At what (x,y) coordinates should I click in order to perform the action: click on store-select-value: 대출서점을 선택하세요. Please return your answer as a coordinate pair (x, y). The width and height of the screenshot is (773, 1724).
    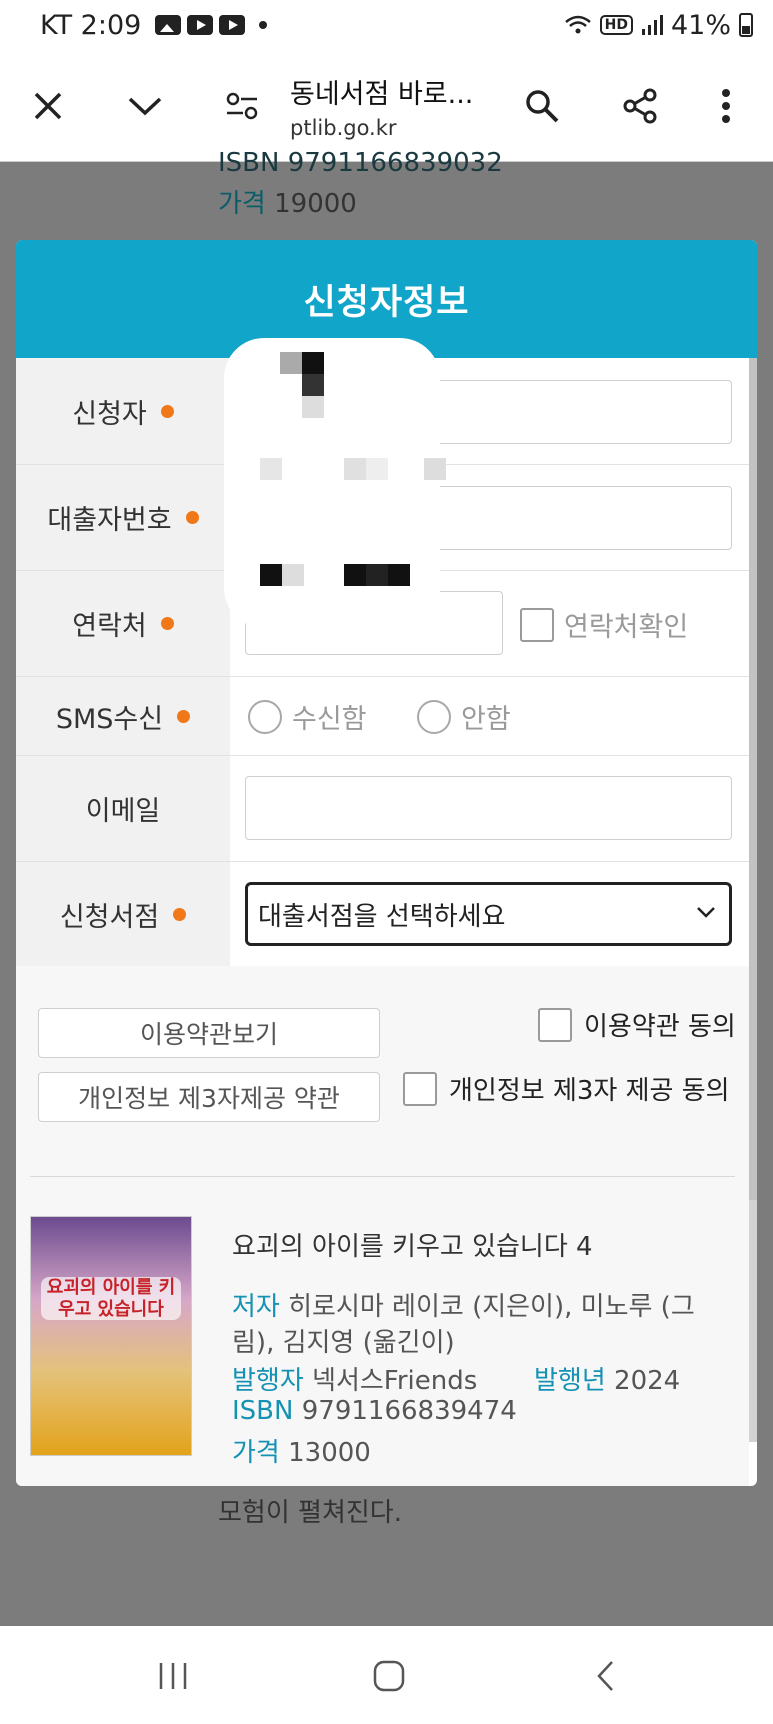
    Looking at the image, I should click on (382, 916).